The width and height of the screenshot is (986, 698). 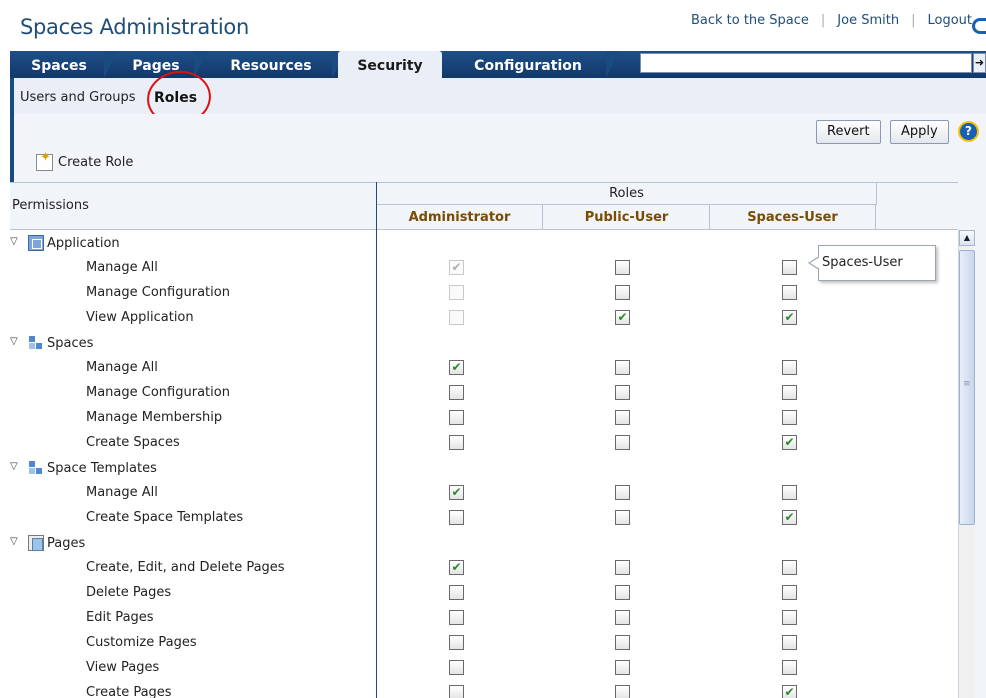 What do you see at coordinates (484, 667) in the screenshot?
I see `permission-row: View Pages` at bounding box center [484, 667].